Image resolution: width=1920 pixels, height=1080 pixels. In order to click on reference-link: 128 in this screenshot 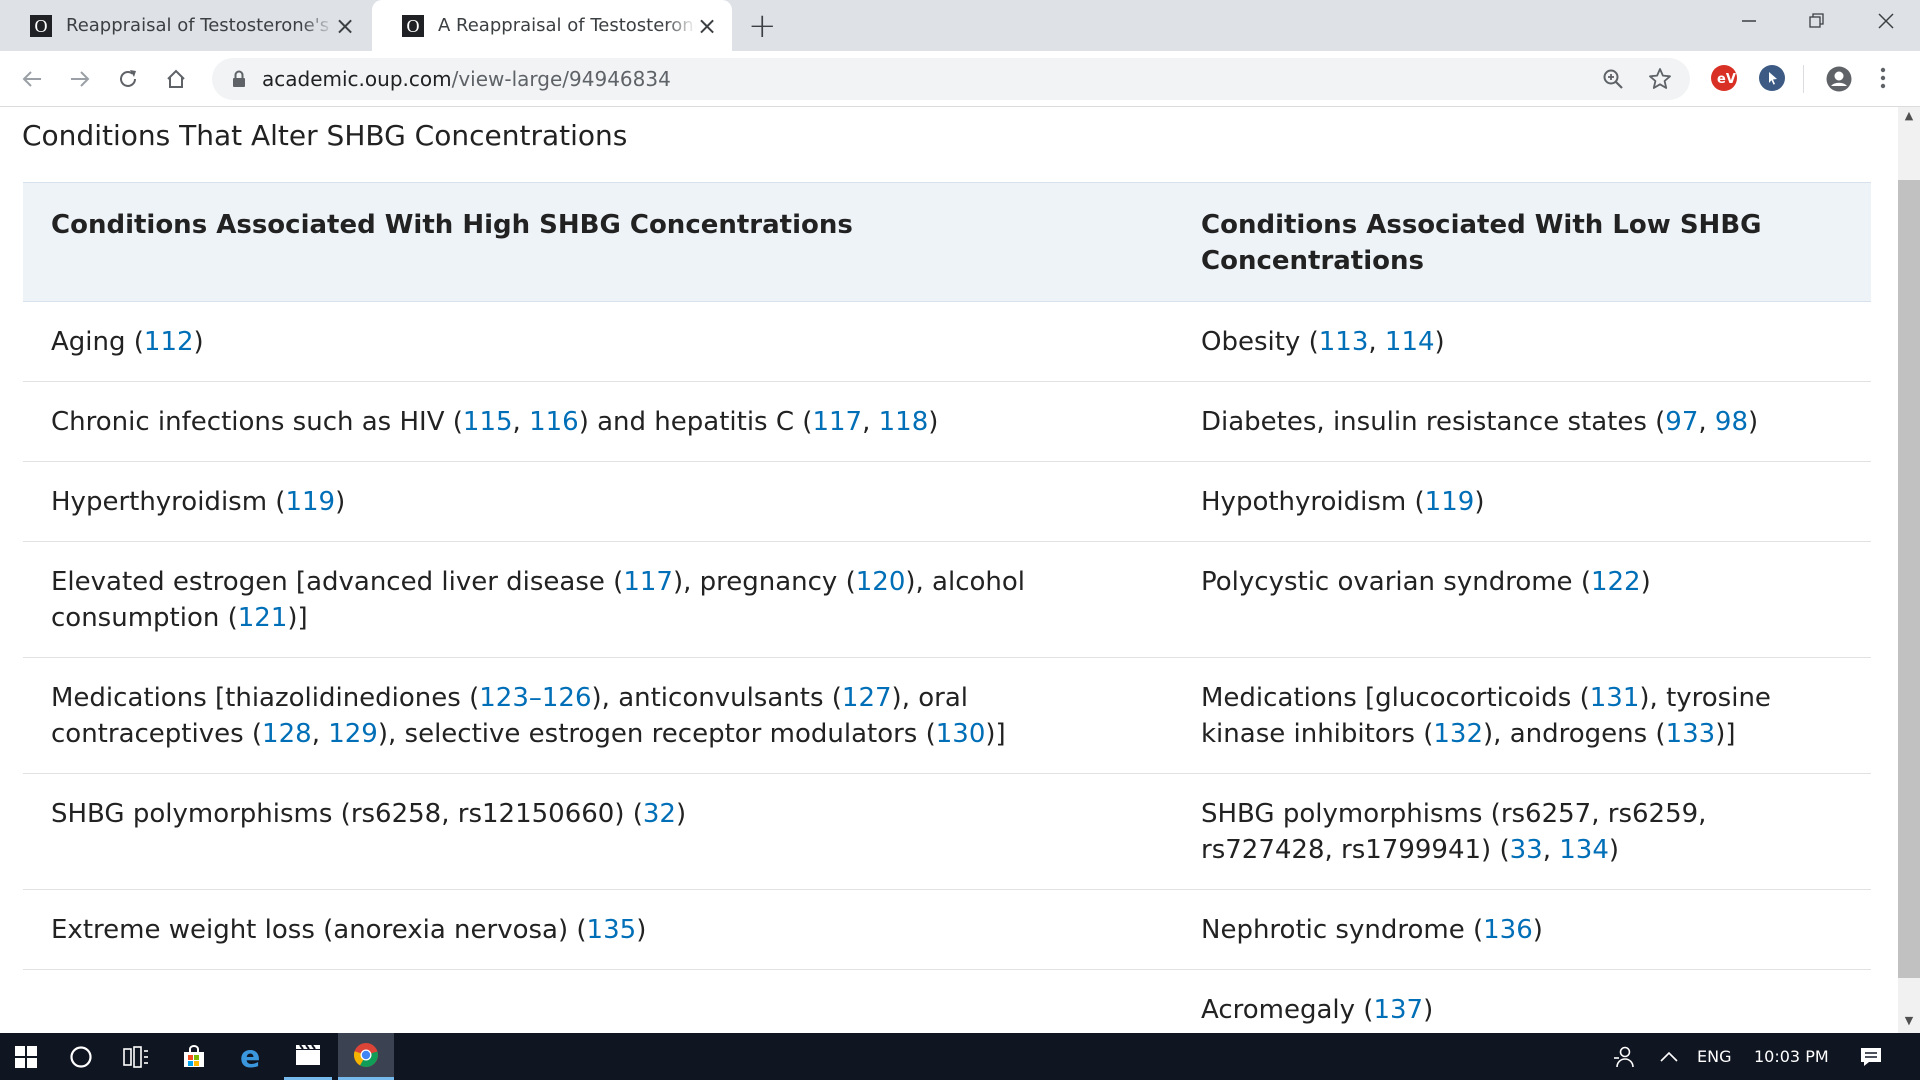, I will do `click(287, 734)`.